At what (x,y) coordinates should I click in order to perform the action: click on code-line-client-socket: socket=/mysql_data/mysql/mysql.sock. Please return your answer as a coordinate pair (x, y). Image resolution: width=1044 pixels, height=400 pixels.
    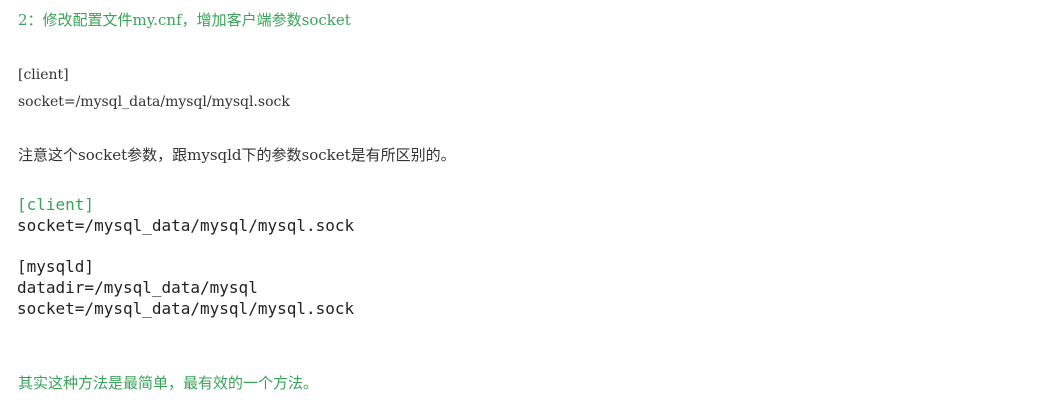
    Looking at the image, I should click on (186, 225).